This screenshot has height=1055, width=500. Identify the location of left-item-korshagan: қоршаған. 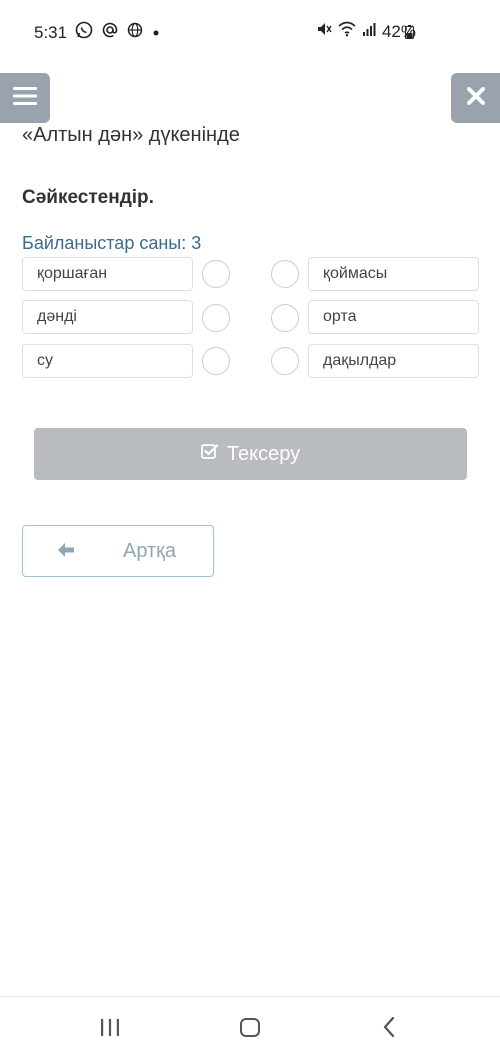
(107, 274).